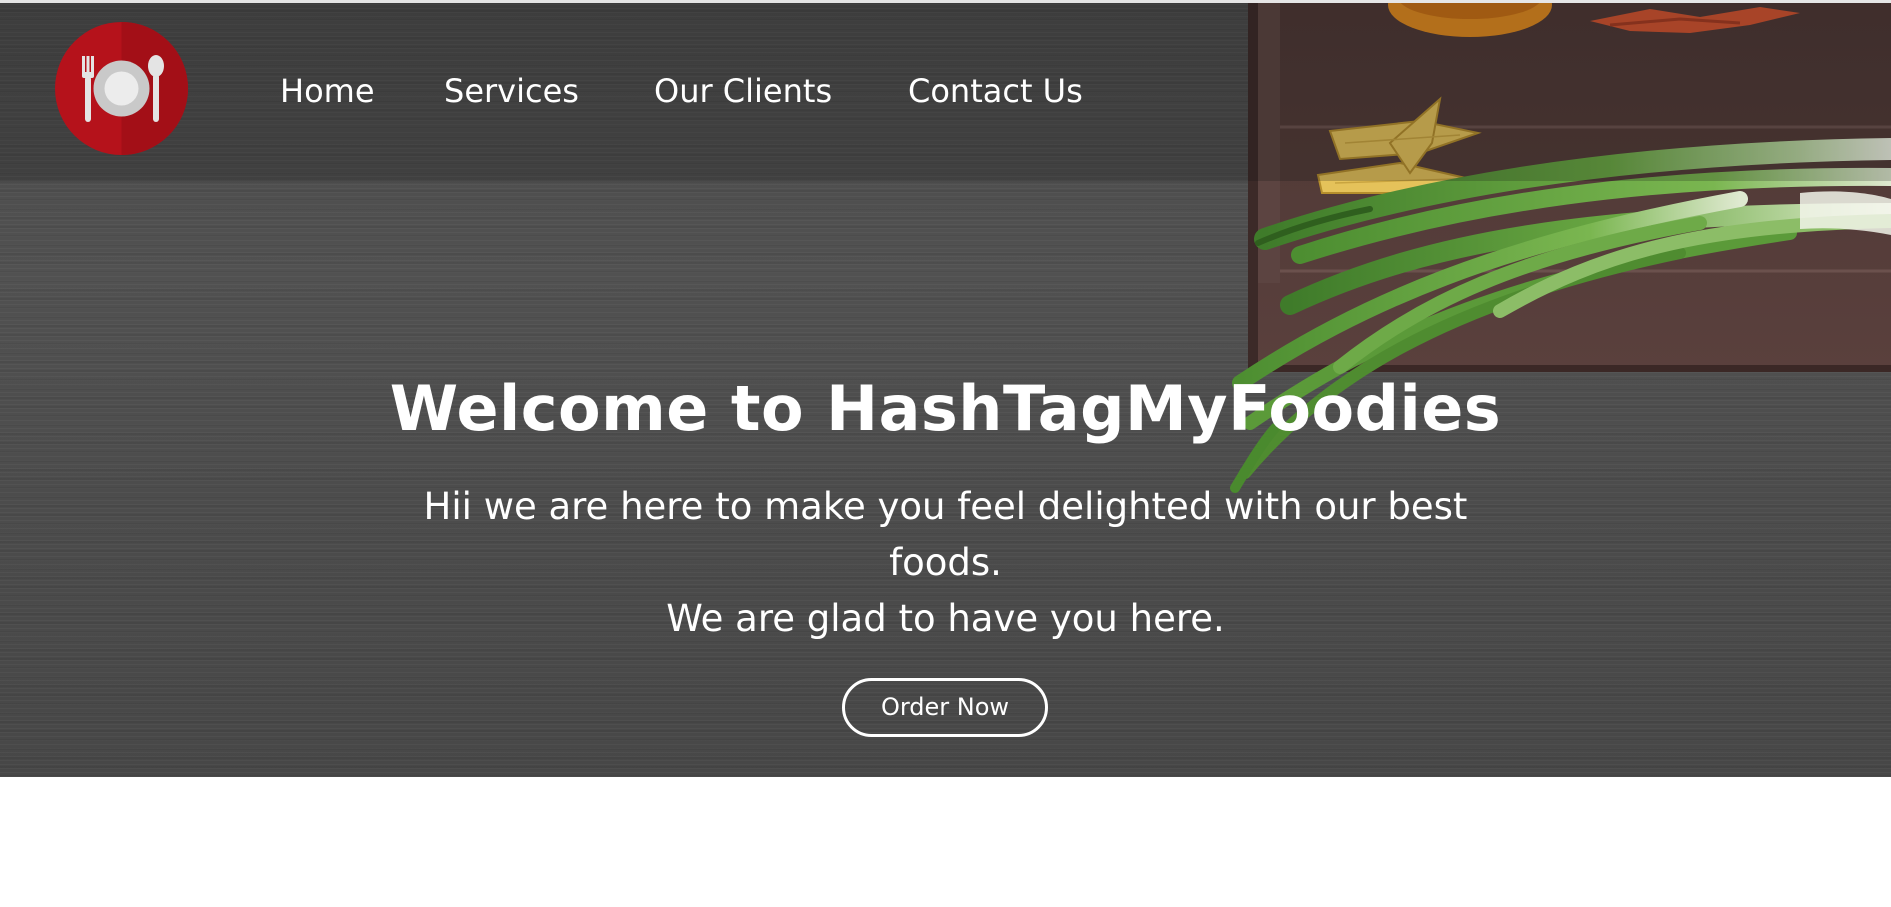 This screenshot has height=907, width=1891. What do you see at coordinates (945, 408) in the screenshot?
I see `hero-title: Welcome to HashTagMyFoodies` at bounding box center [945, 408].